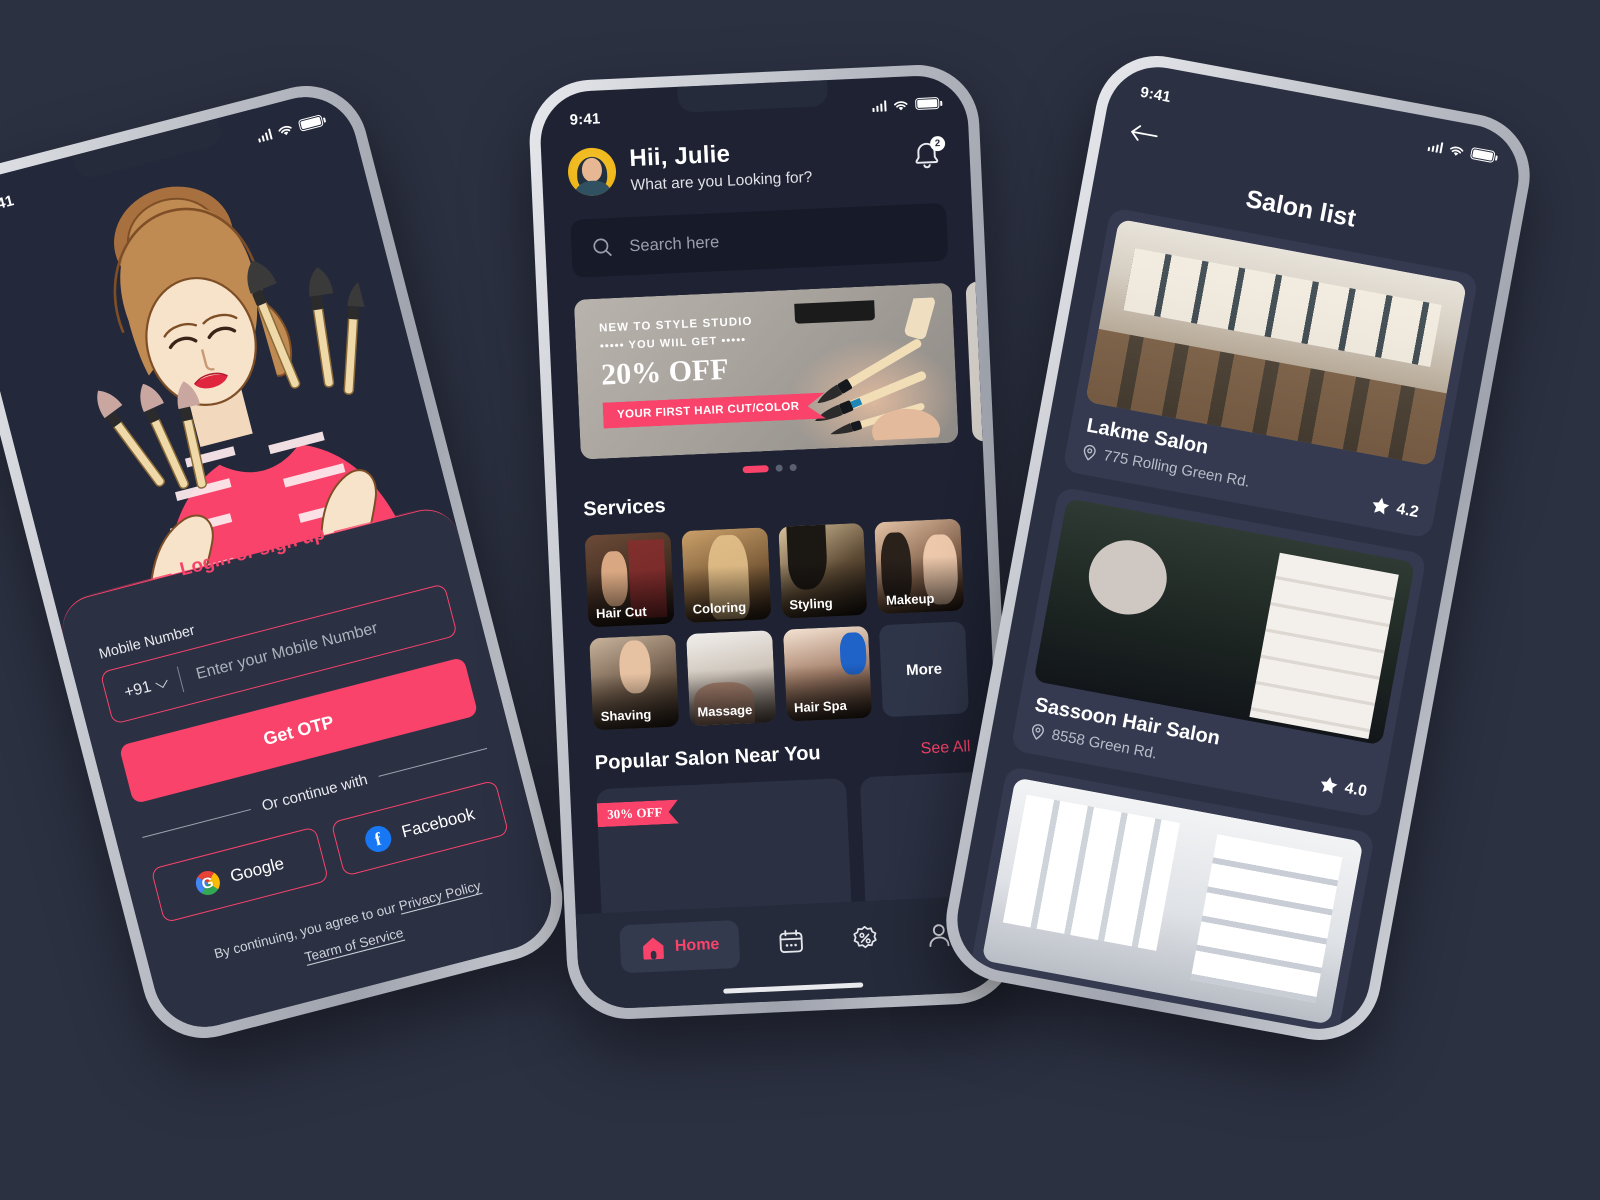 The height and width of the screenshot is (1200, 1600). I want to click on salon-card: Sassoon Hair Salon 8558 Green Rd. 4.0, so click(1218, 652).